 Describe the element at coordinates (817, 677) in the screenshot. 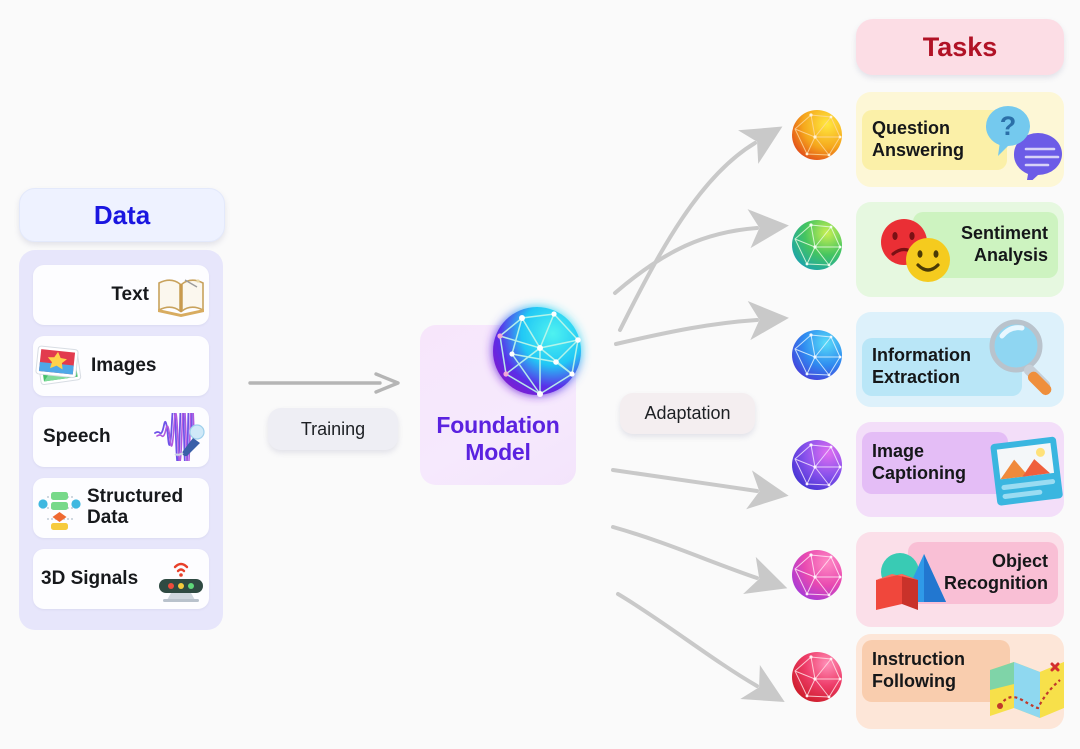

I see `sphere-red-pink` at that location.